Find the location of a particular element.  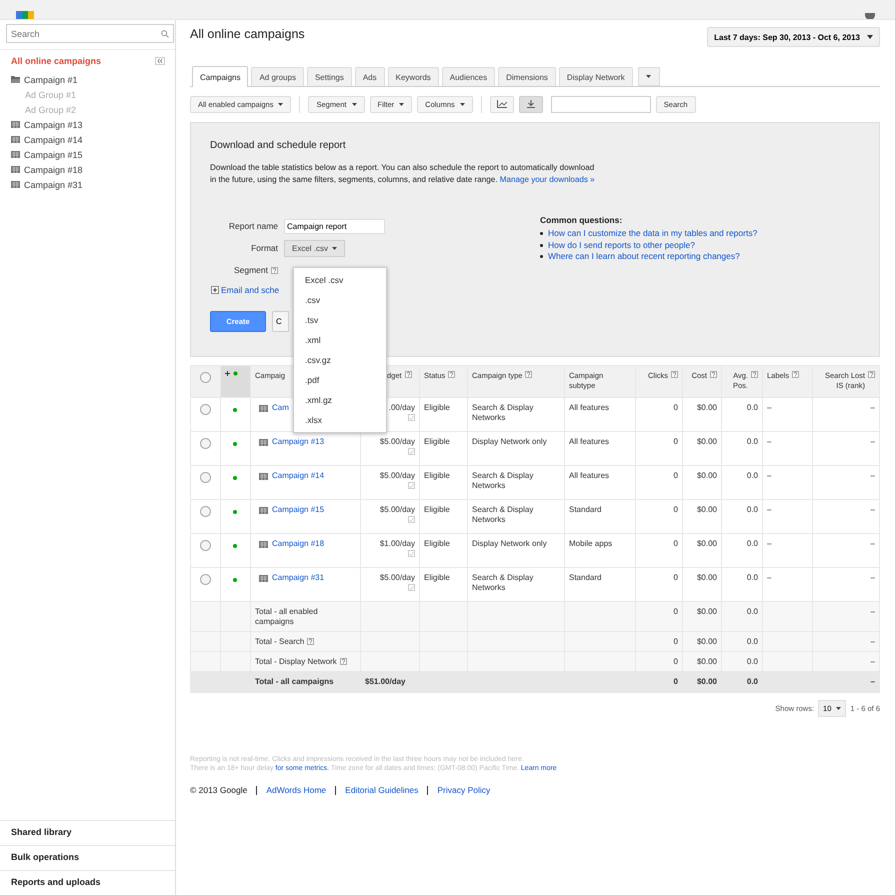

collapse-icon is located at coordinates (160, 61).